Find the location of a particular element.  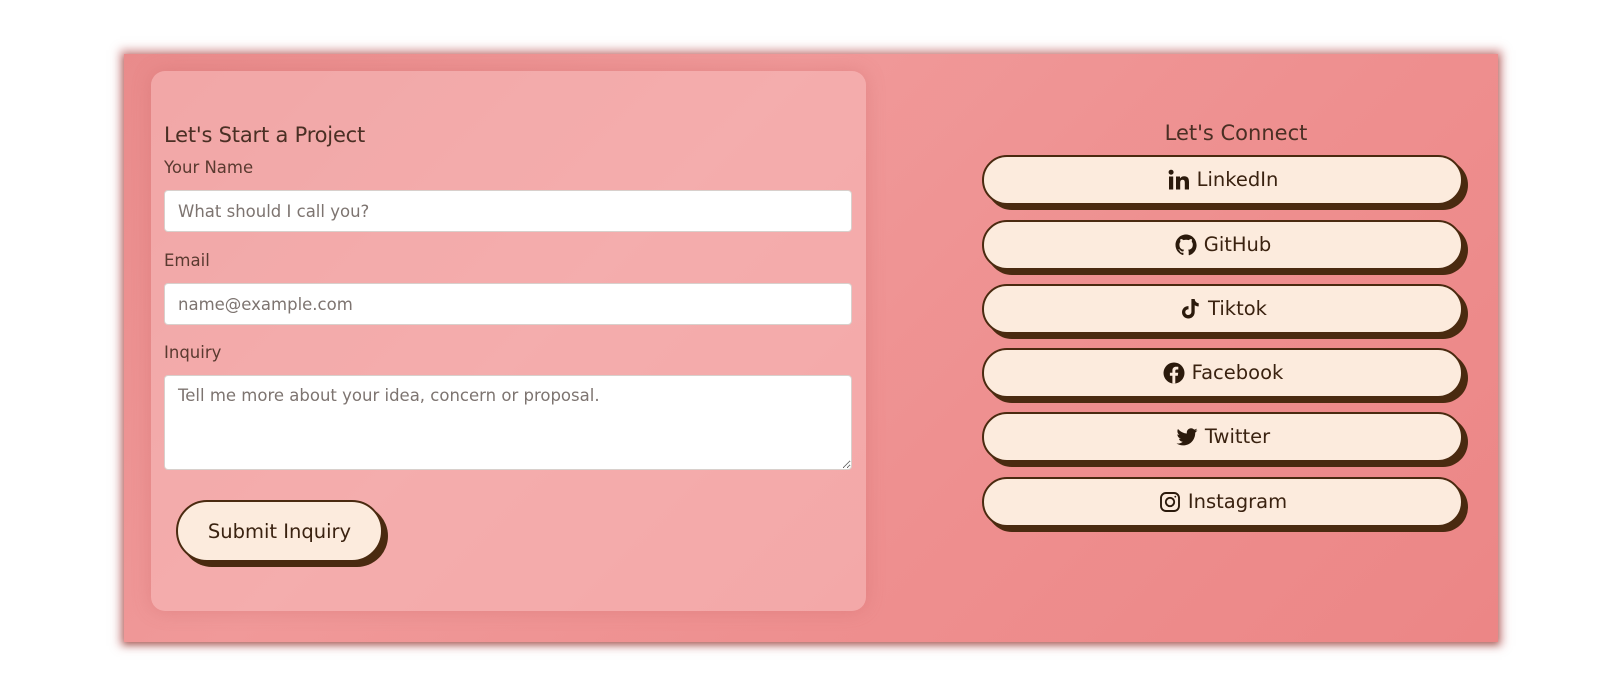

tiktok-icon is located at coordinates (1190, 309).